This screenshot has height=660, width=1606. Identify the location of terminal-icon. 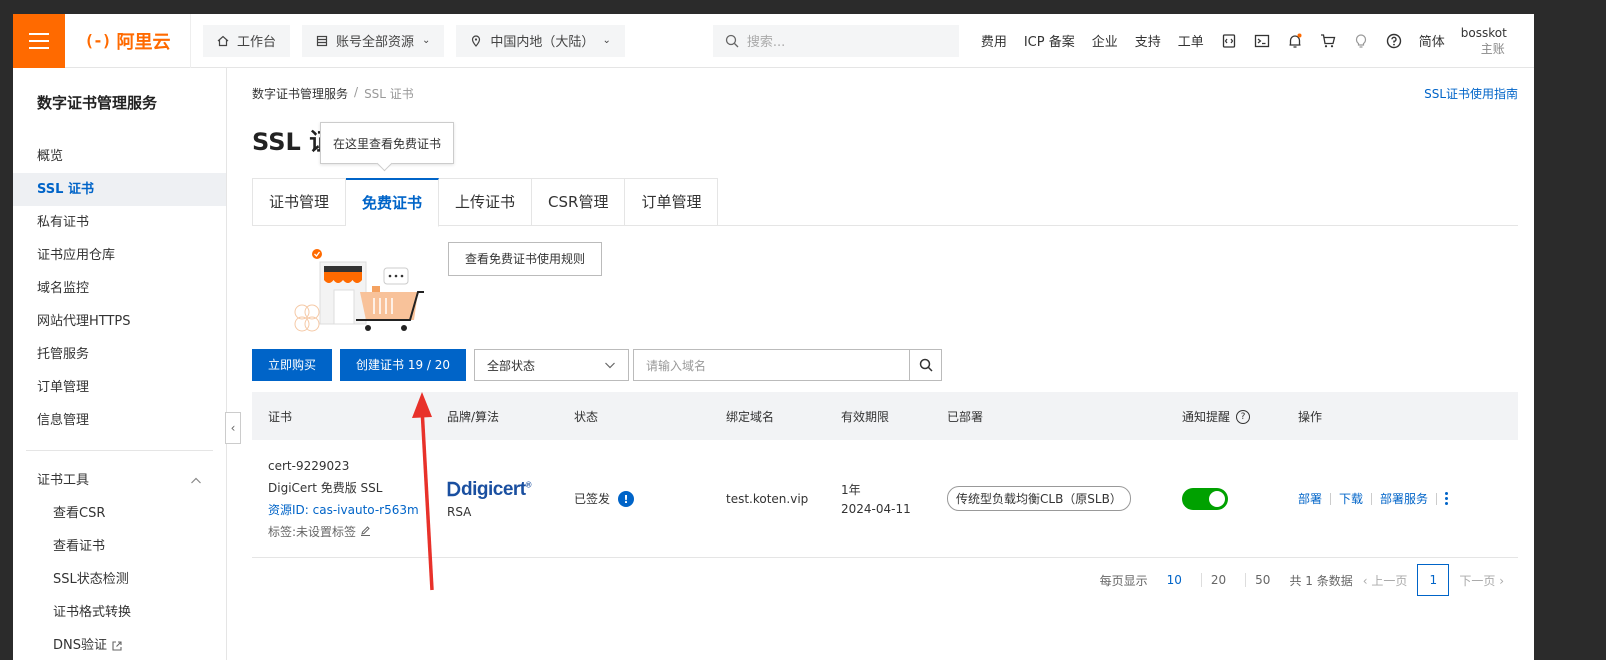
(1262, 41).